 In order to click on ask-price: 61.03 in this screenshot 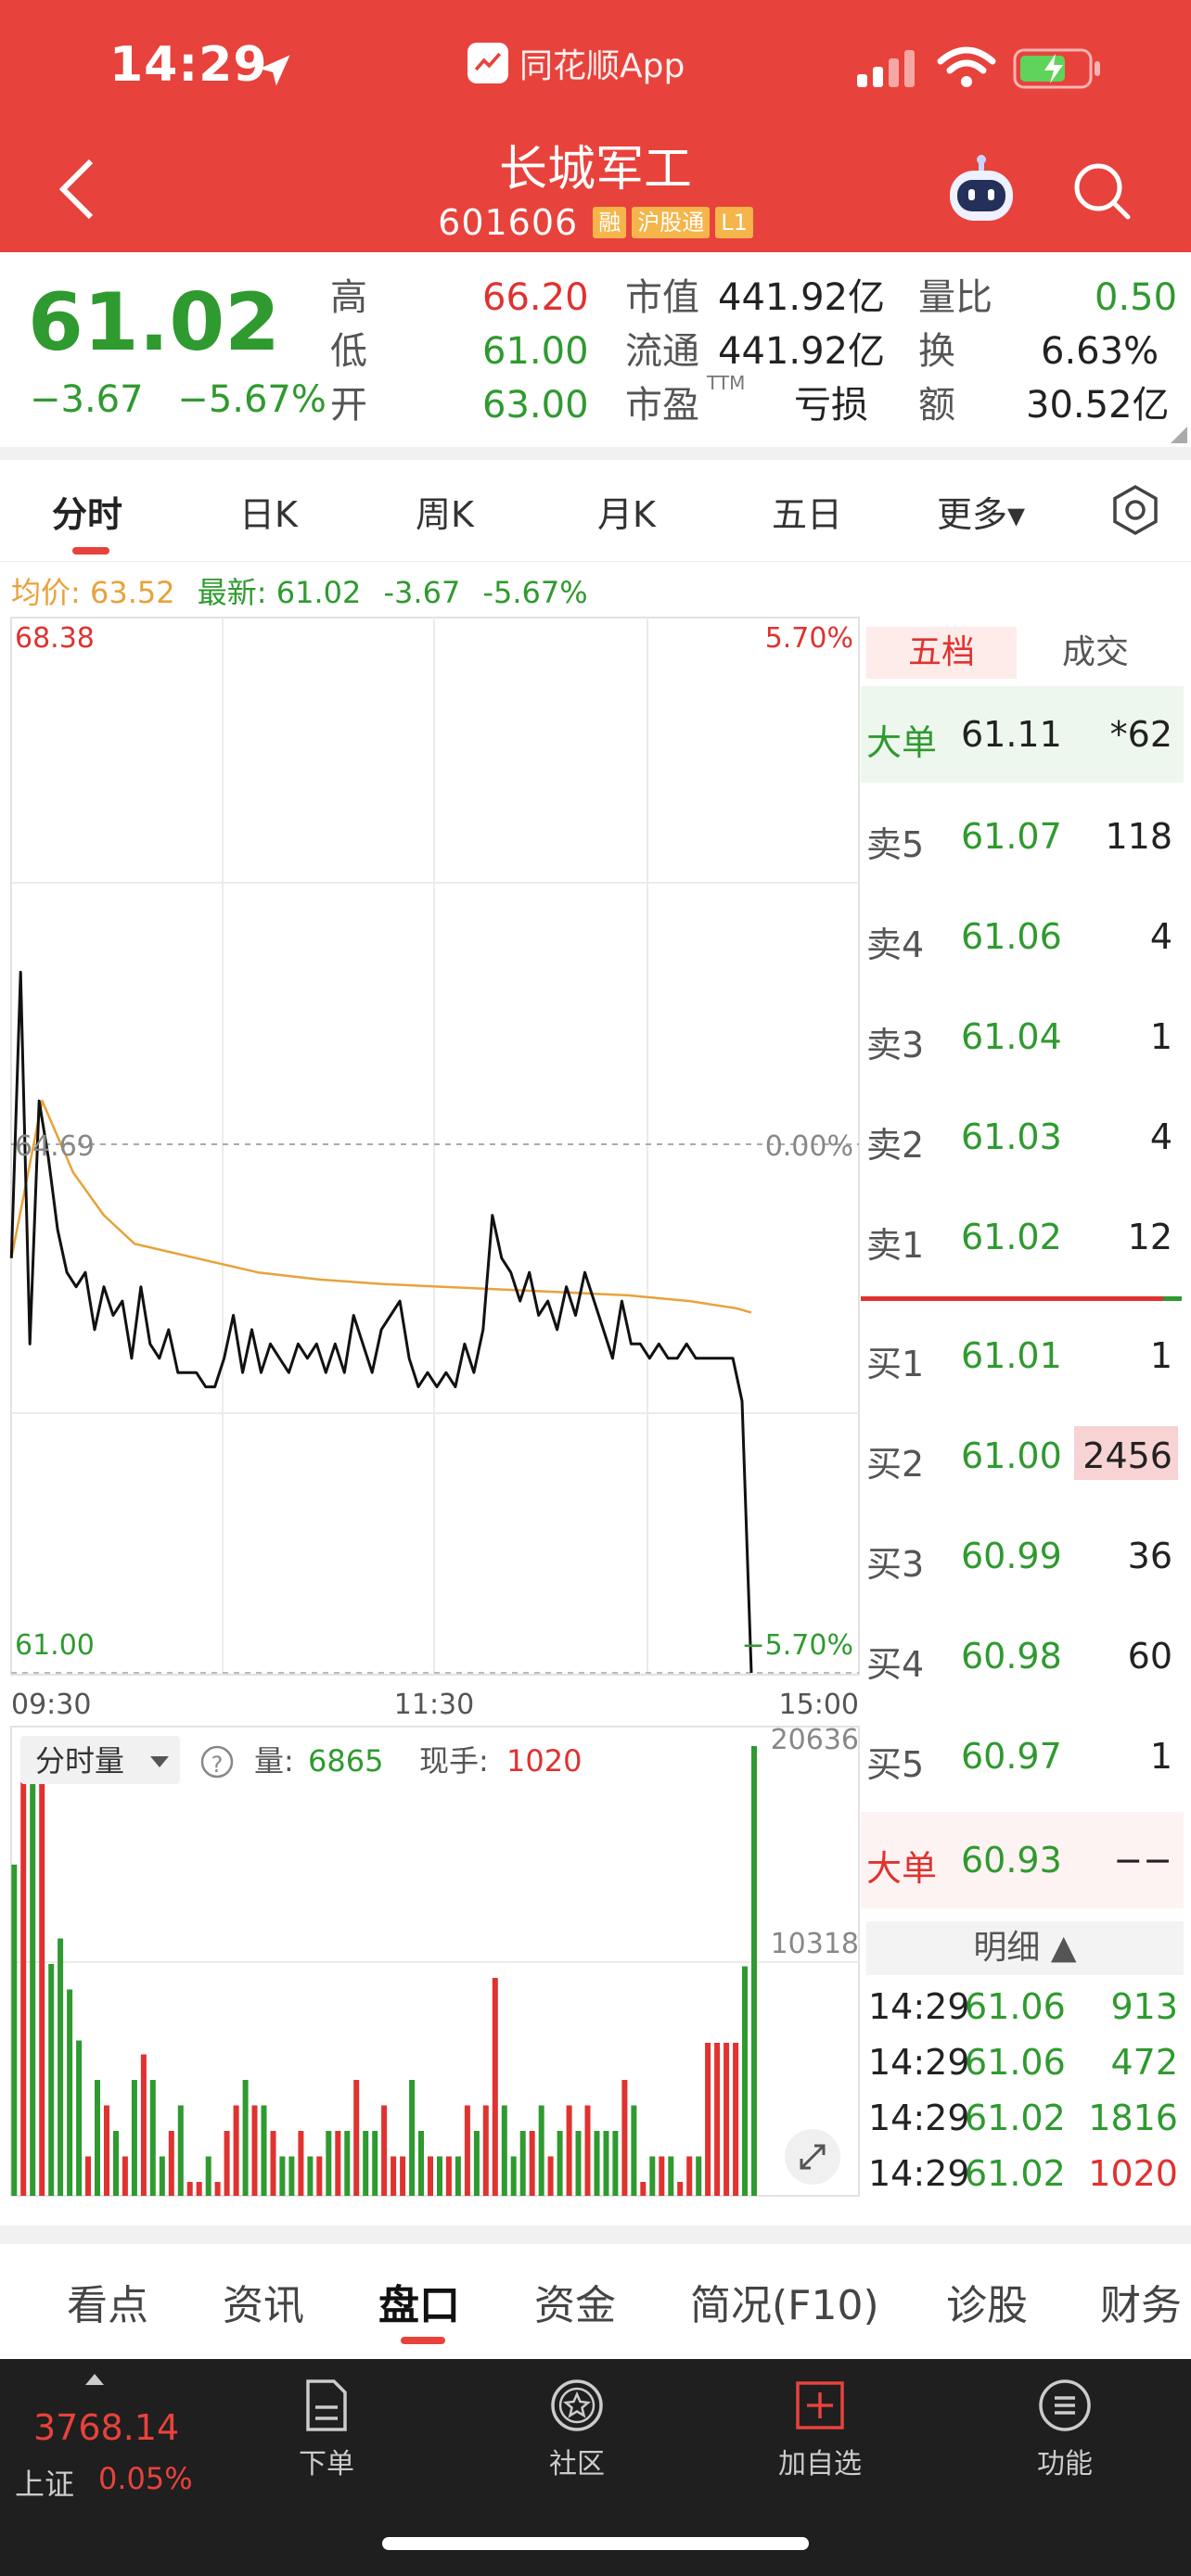, I will do `click(1011, 1136)`.